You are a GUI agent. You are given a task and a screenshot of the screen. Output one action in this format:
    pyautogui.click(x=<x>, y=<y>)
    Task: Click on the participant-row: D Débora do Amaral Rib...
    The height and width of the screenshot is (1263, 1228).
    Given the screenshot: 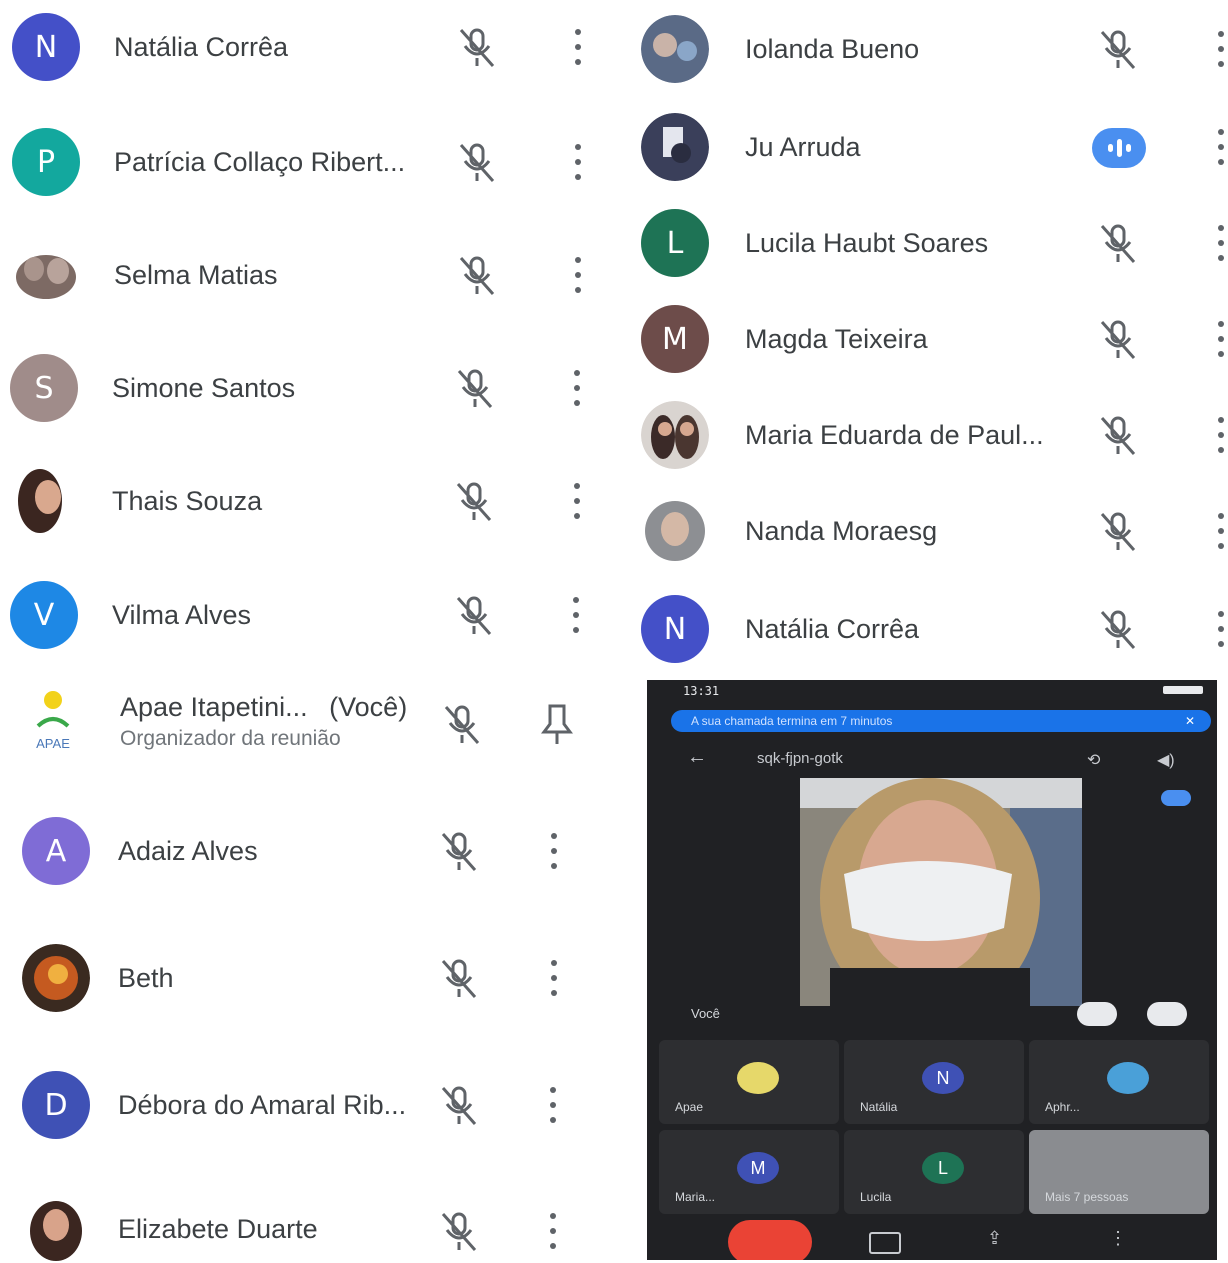 What is the action you would take?
    pyautogui.click(x=214, y=1105)
    